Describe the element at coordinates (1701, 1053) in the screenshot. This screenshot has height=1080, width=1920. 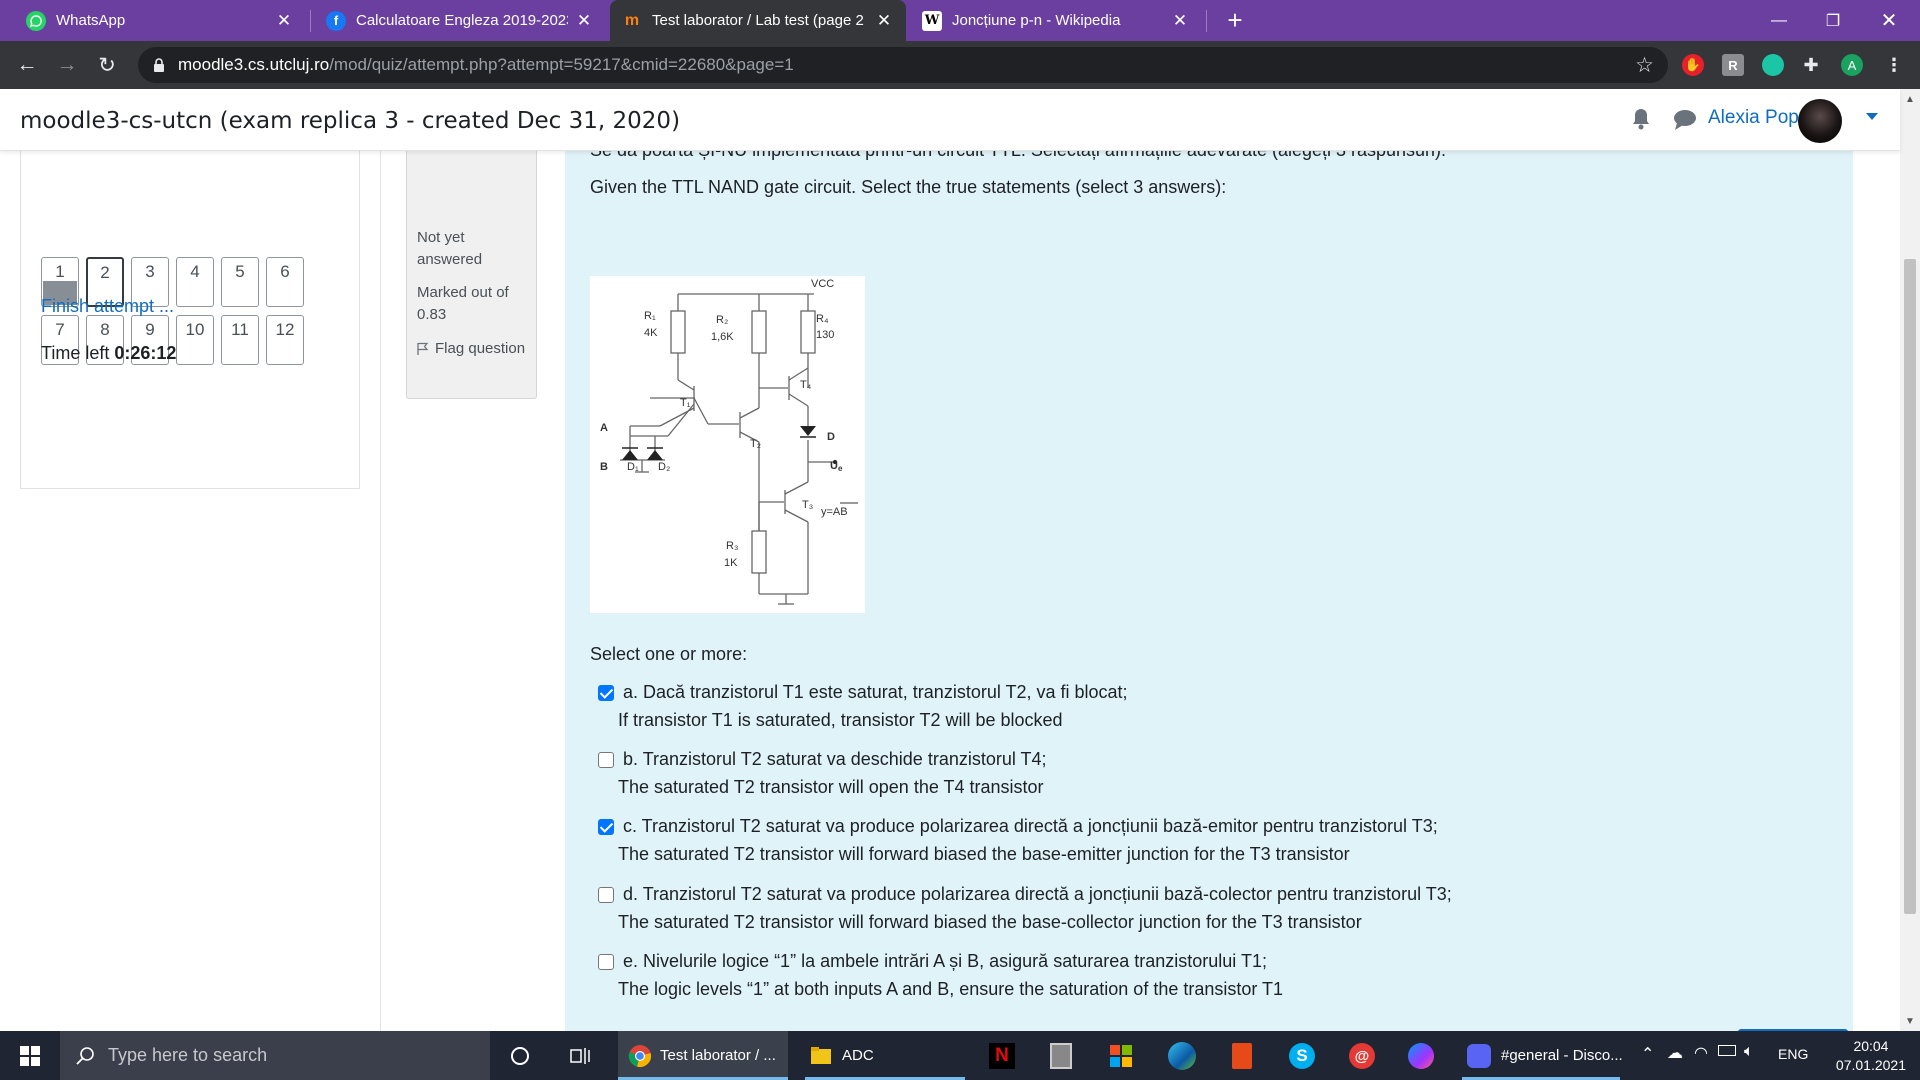
I see `wifi-icon: ◠` at that location.